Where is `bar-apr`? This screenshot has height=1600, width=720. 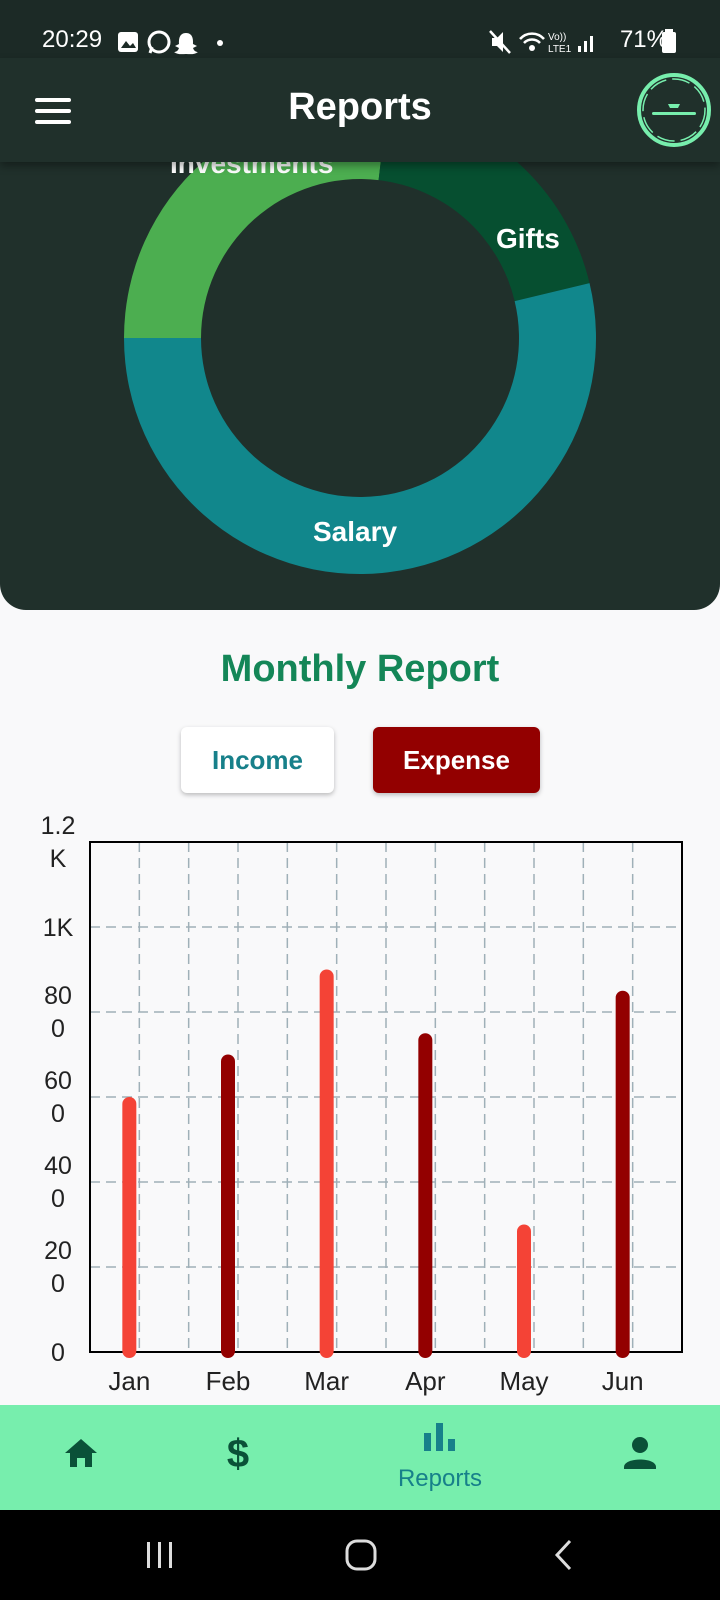 bar-apr is located at coordinates (425, 1195).